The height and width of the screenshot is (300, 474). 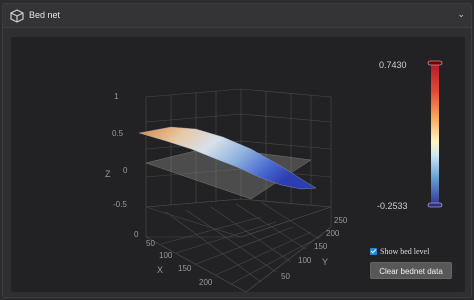 What do you see at coordinates (17, 16) in the screenshot?
I see `cube-icon` at bounding box center [17, 16].